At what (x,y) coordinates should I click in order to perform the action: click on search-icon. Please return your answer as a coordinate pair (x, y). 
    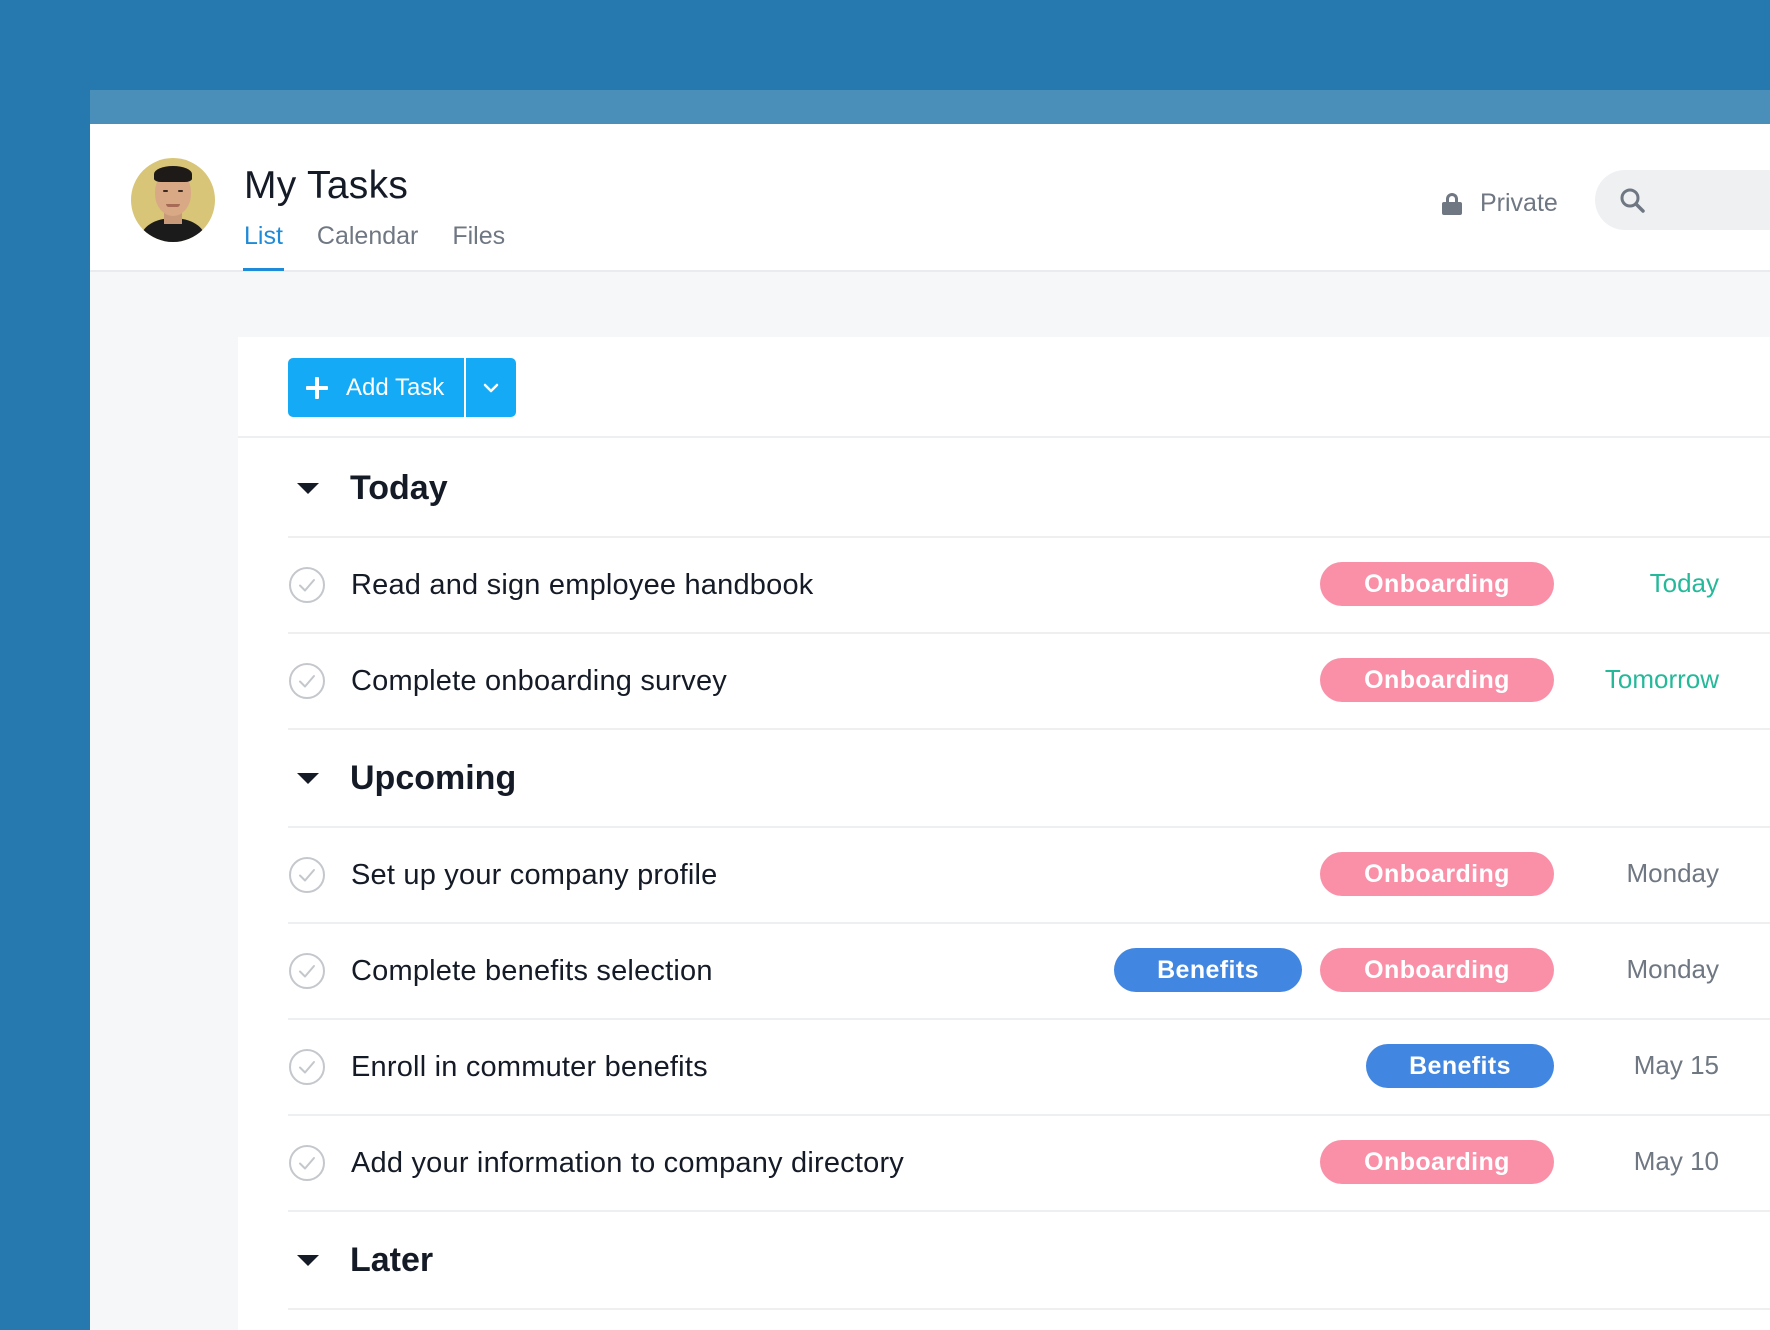
    Looking at the image, I should click on (1632, 200).